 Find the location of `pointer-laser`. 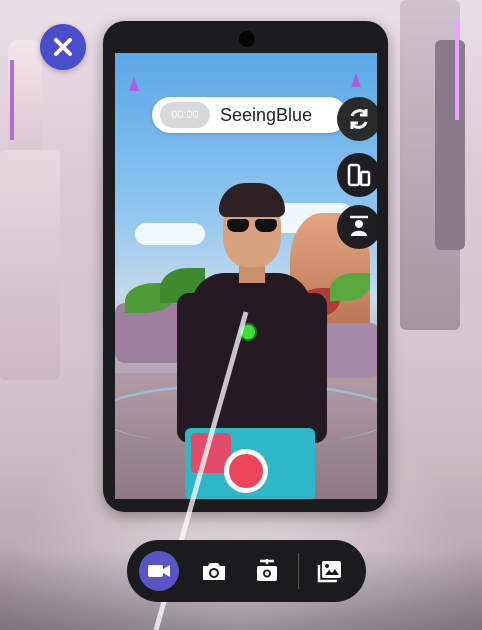

pointer-laser is located at coordinates (201, 470).